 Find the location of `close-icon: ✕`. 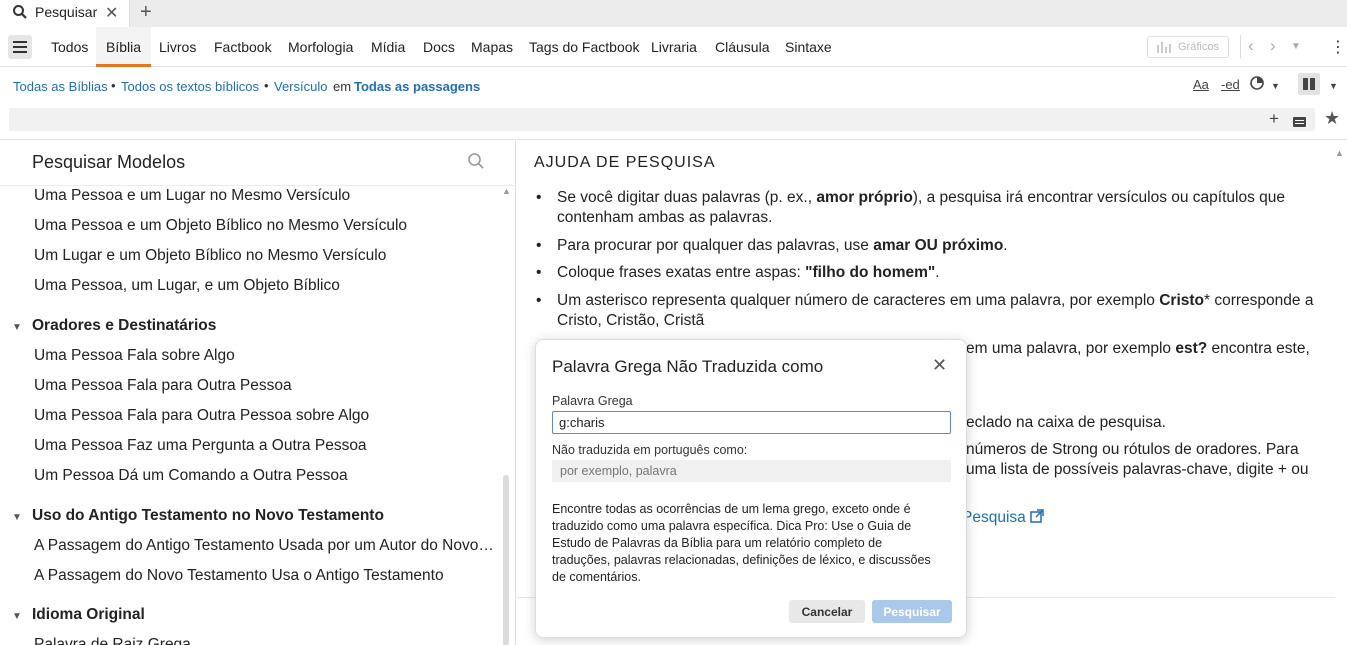

close-icon: ✕ is located at coordinates (939, 365).